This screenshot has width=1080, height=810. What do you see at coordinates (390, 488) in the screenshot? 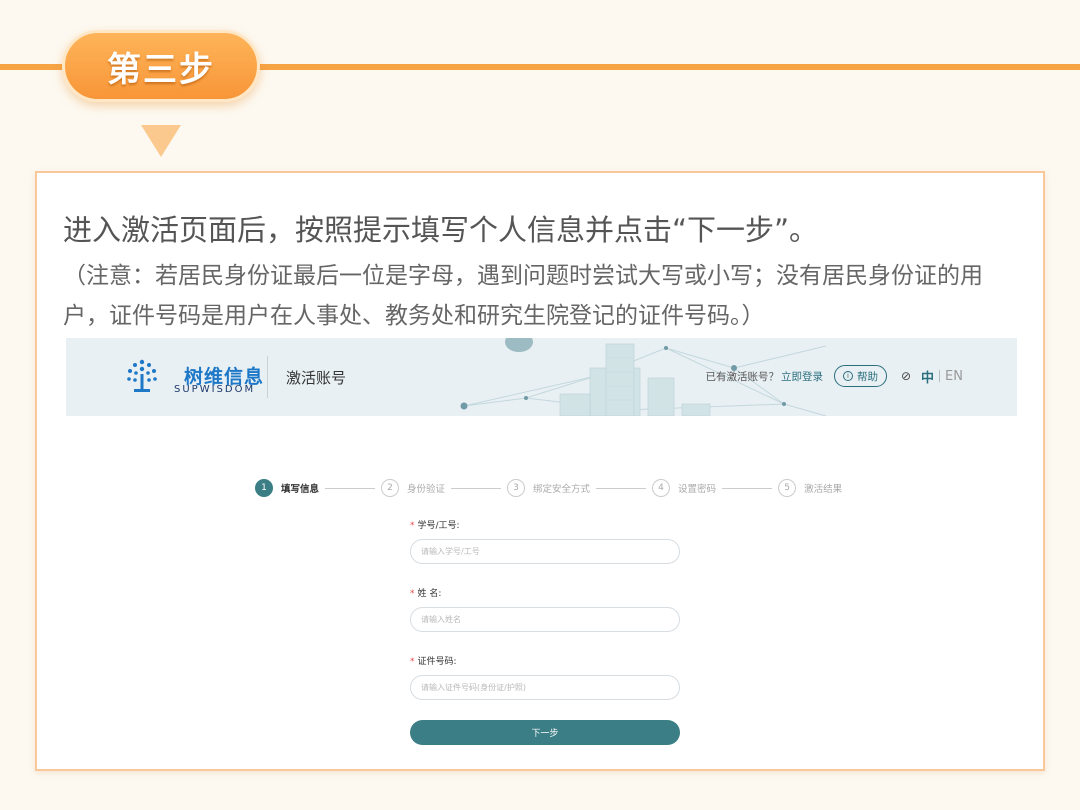
I see `step-number: 2` at bounding box center [390, 488].